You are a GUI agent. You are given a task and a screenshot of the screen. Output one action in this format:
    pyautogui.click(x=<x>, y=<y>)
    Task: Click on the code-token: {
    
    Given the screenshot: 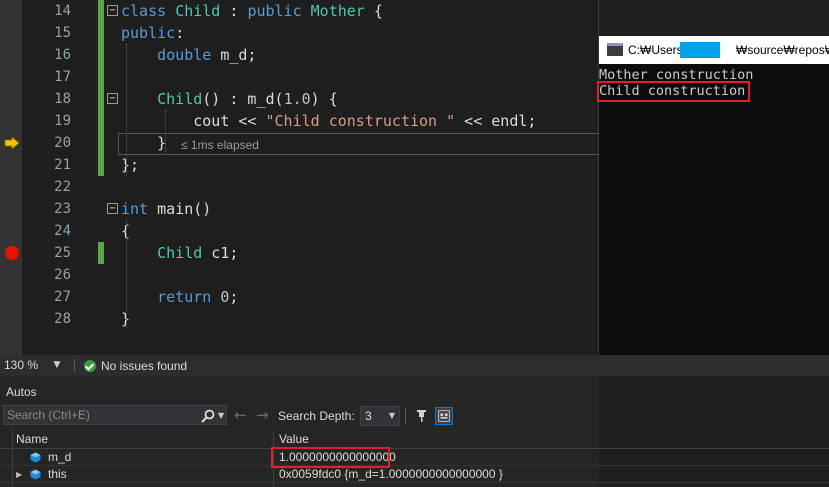 What is the action you would take?
    pyautogui.click(x=373, y=11)
    